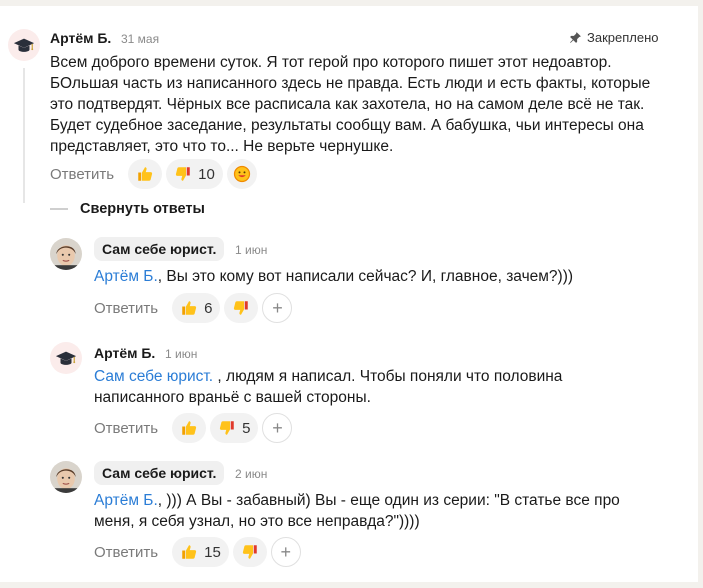 The height and width of the screenshot is (588, 703). Describe the element at coordinates (24, 135) in the screenshot. I see `thread-line` at that location.